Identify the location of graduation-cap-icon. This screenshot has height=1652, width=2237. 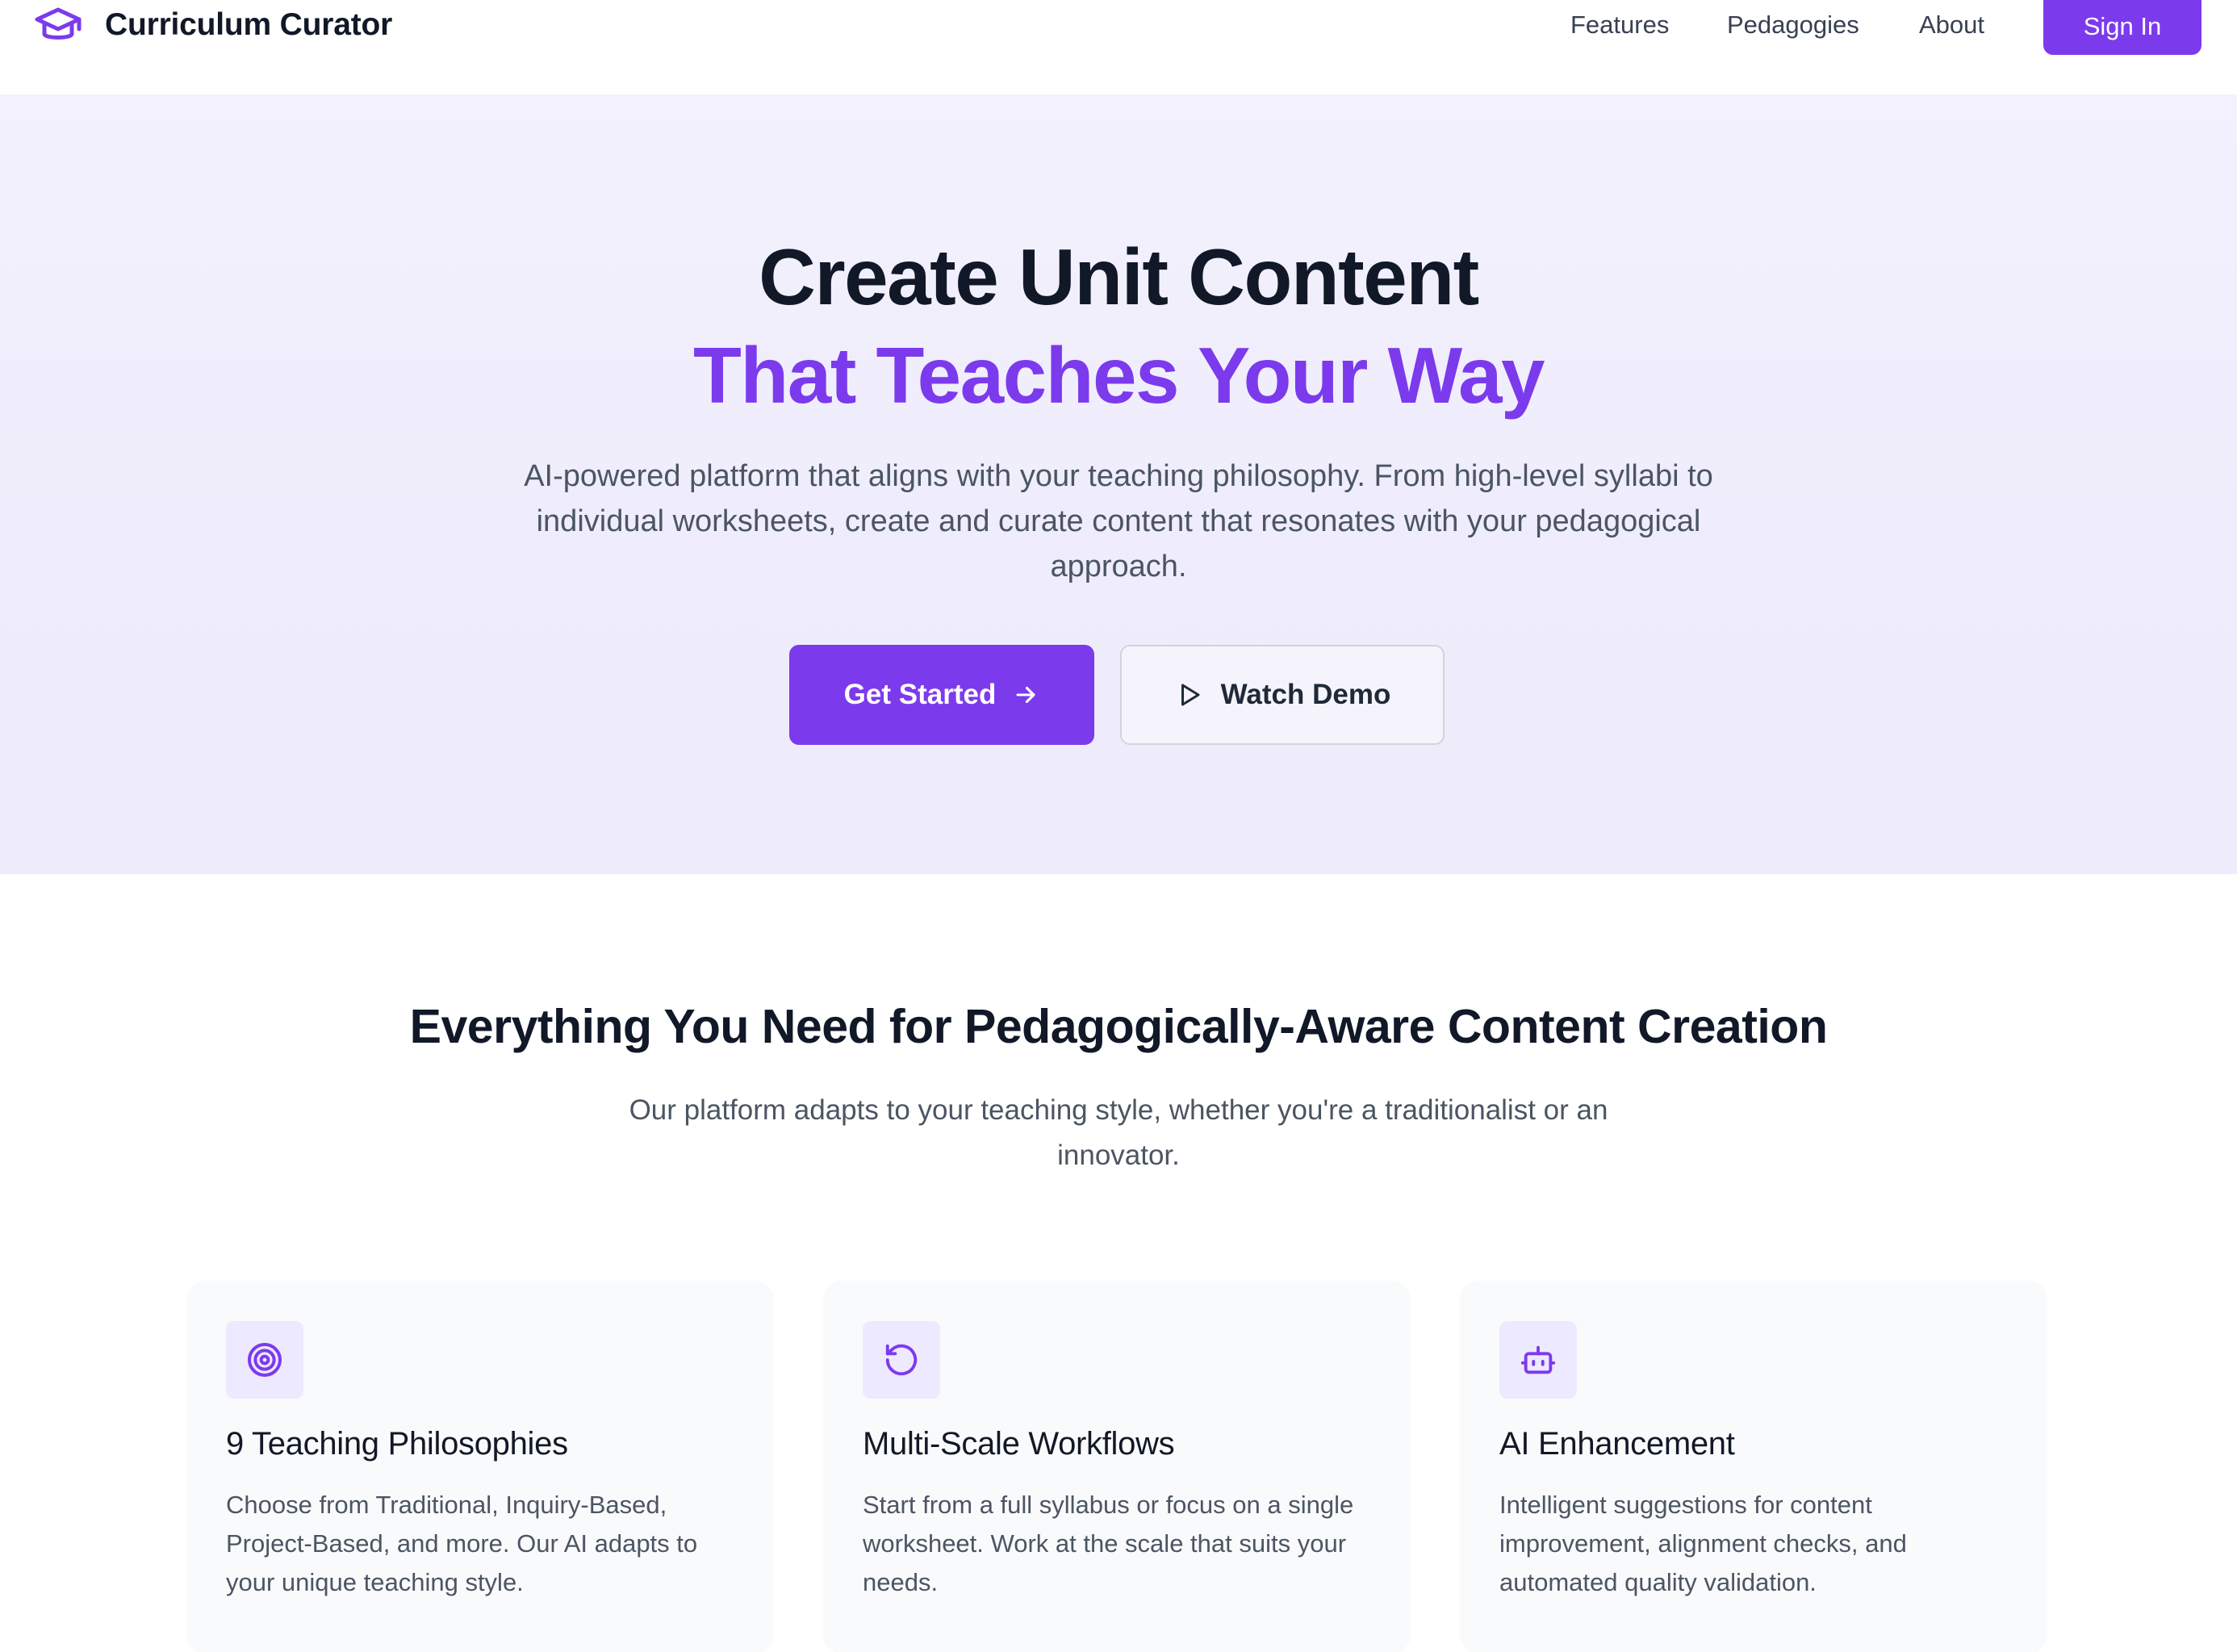
(58, 23).